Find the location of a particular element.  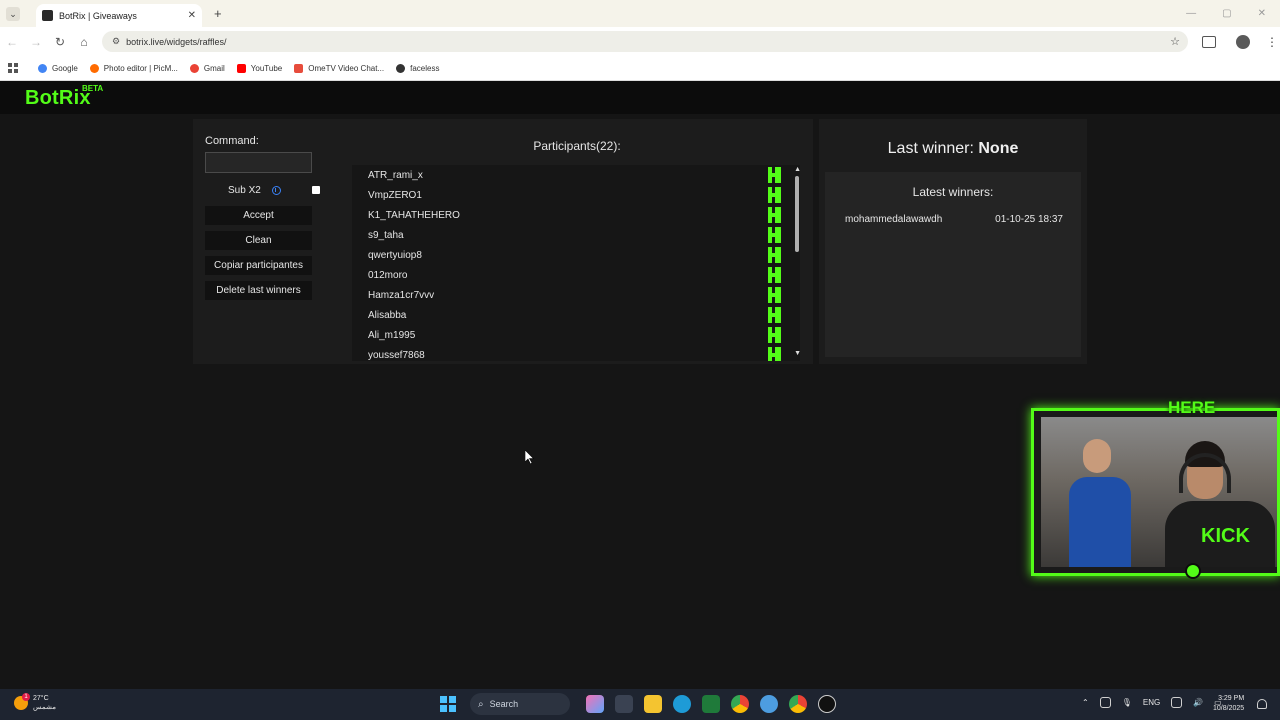

clock: 3:29 PM 10/8/2025 is located at coordinates (1228, 704).